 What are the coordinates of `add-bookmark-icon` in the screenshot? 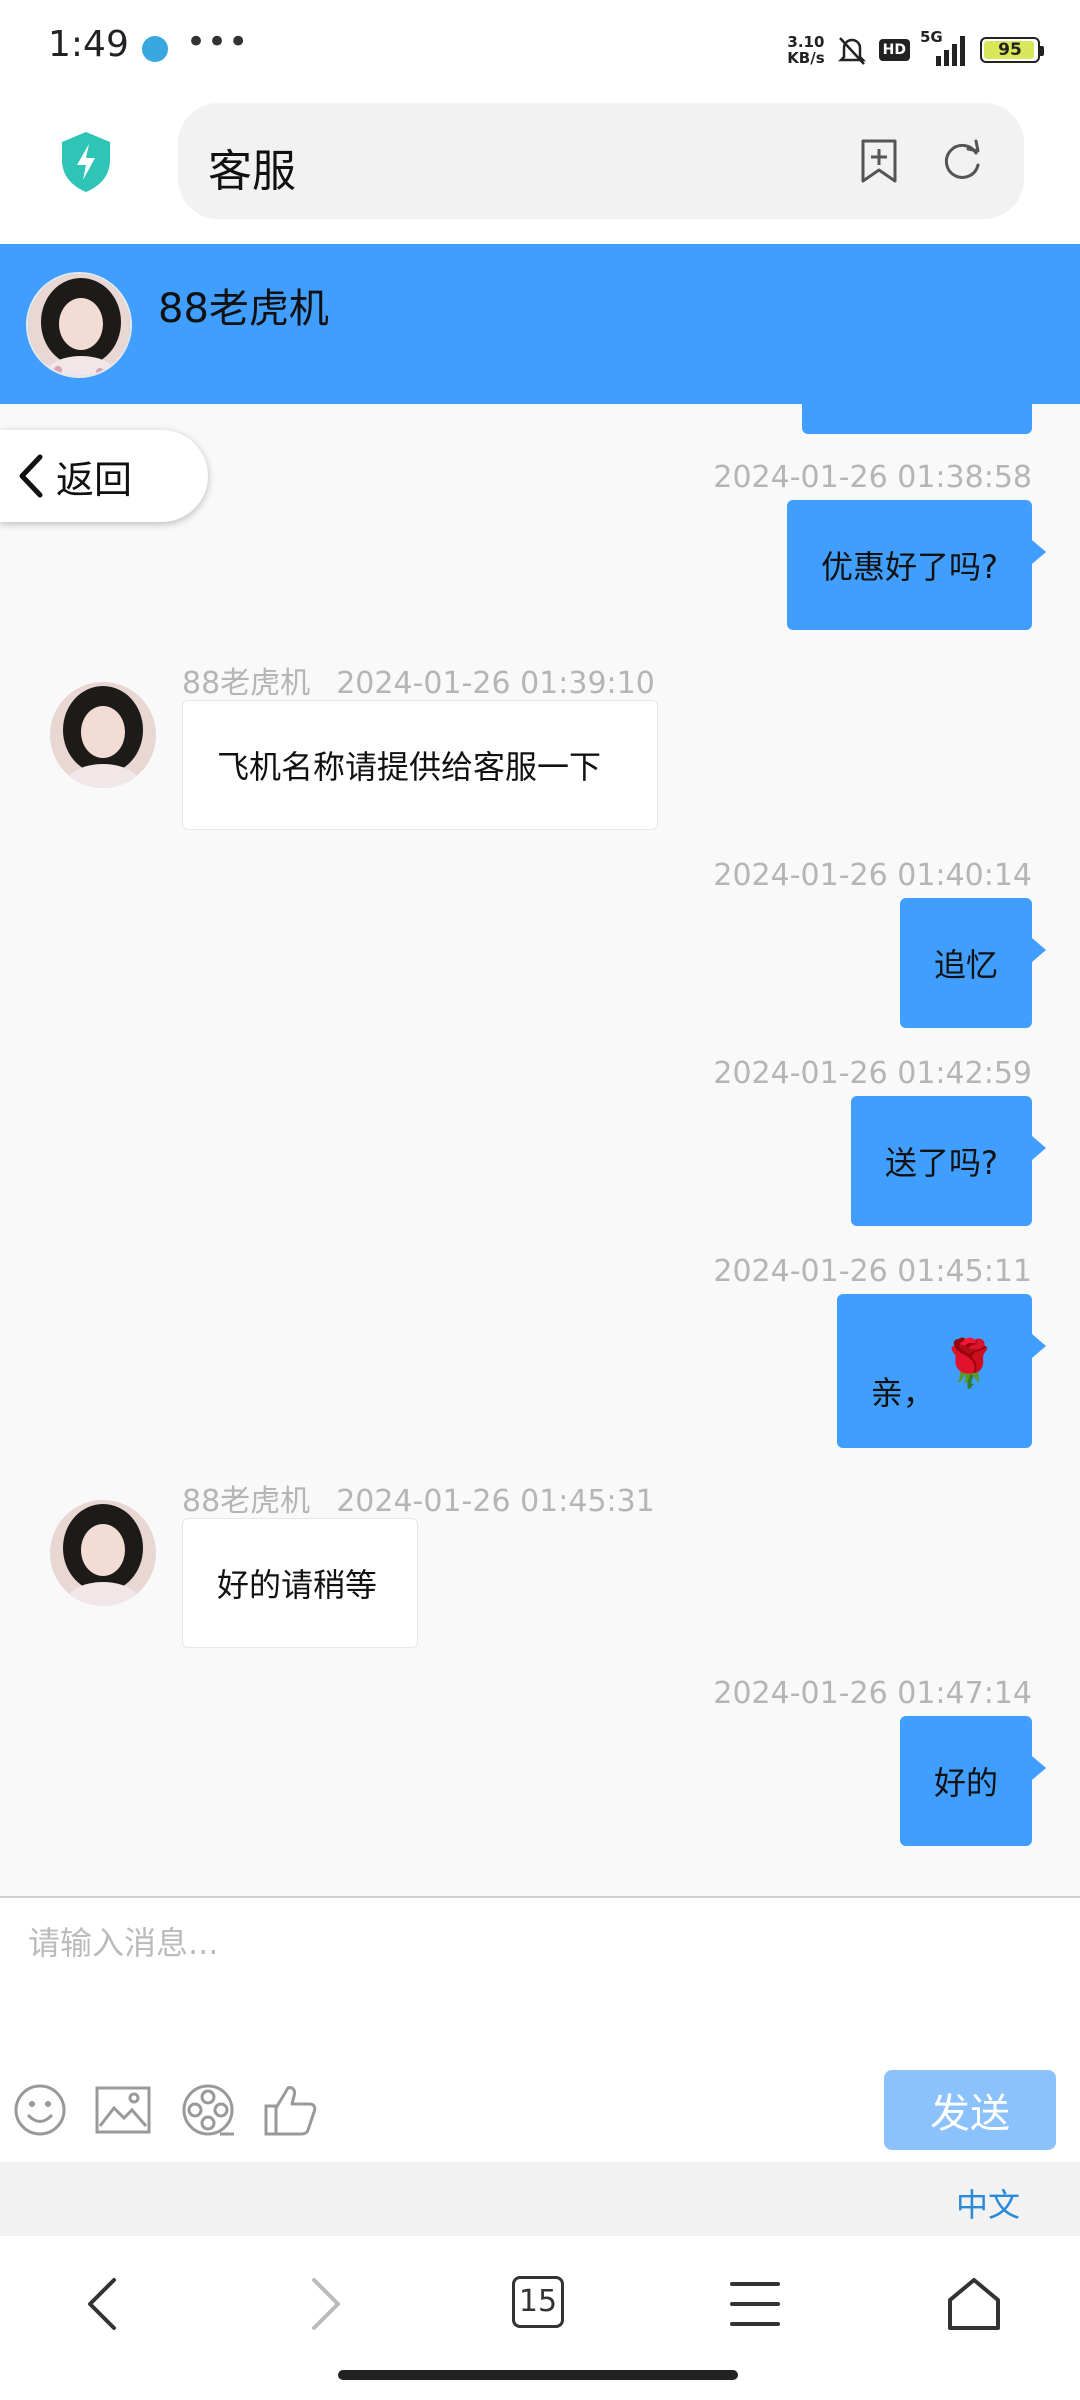 It's located at (879, 161).